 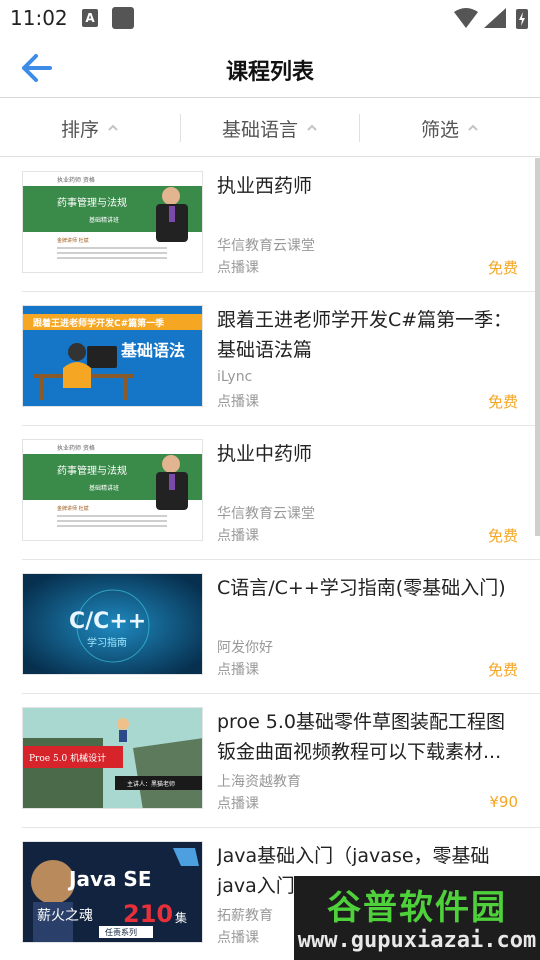 I want to click on category-filter: 基础语言, so click(x=270, y=128).